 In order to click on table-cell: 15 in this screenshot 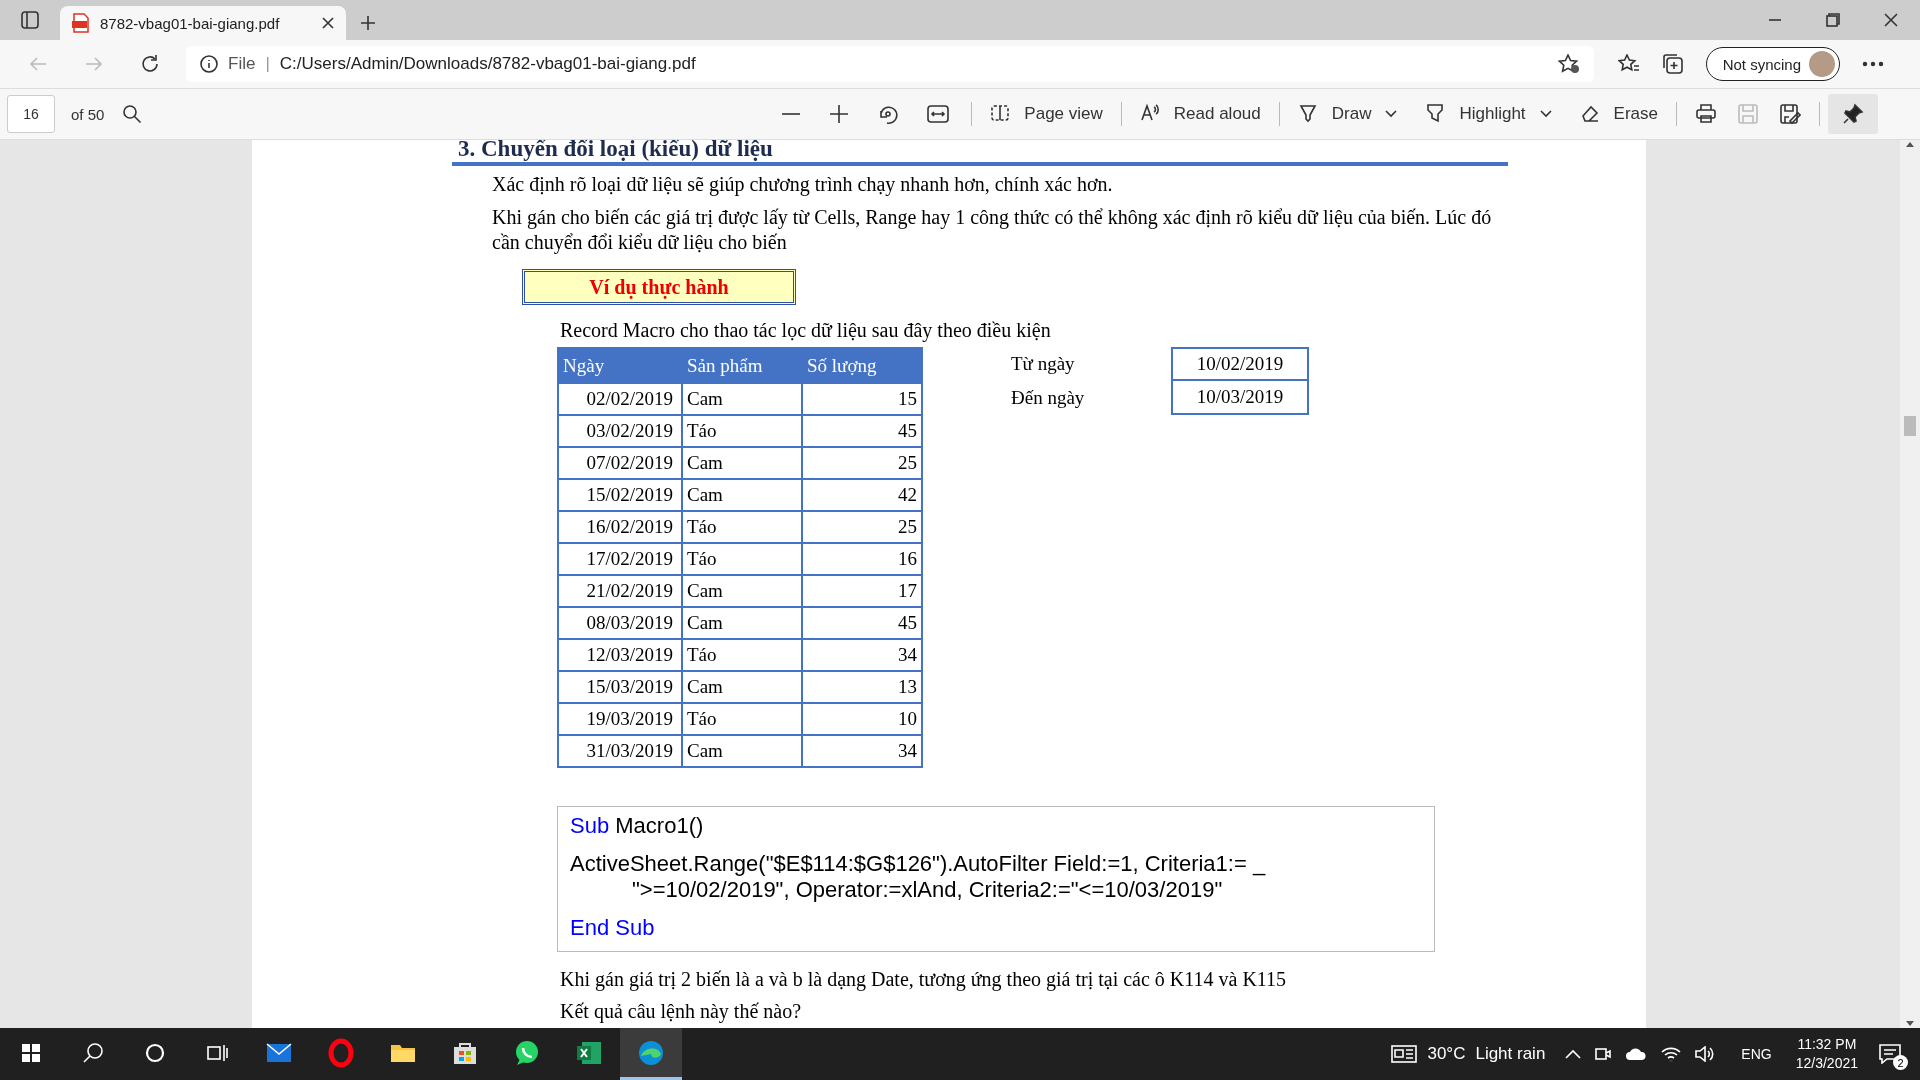, I will do `click(862, 399)`.